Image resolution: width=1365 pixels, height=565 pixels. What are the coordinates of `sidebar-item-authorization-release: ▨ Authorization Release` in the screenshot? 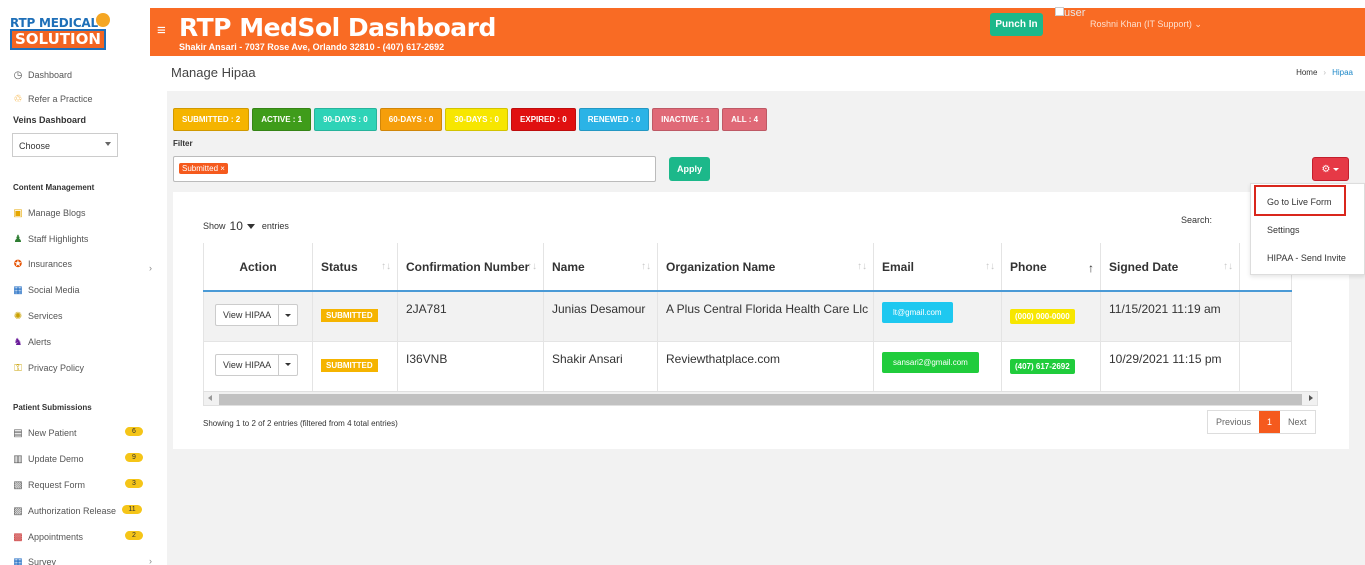 It's located at (64, 511).